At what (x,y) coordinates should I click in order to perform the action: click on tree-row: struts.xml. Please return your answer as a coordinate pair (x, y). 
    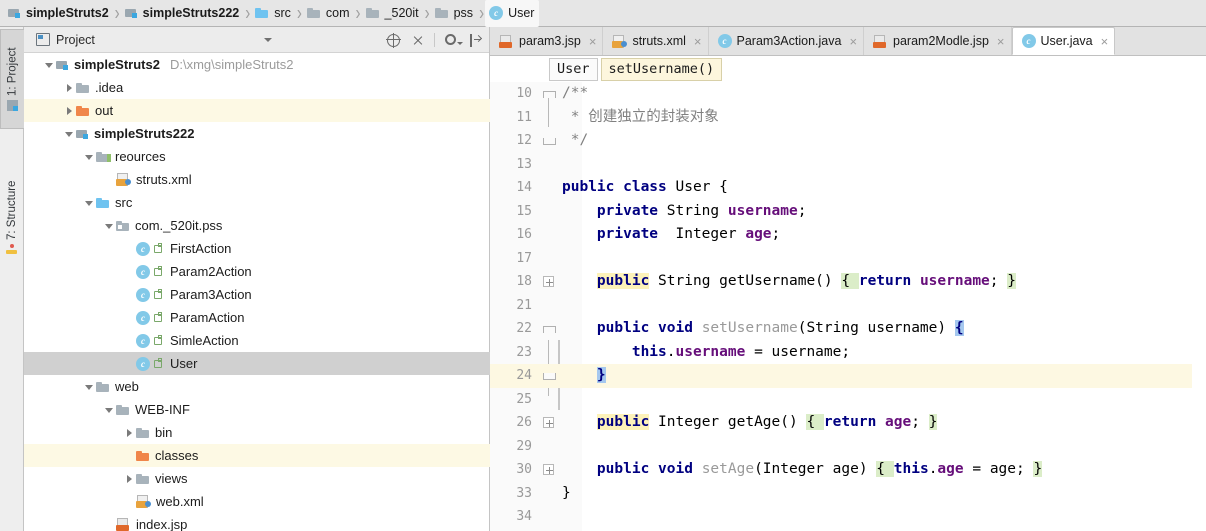
    Looking at the image, I should click on (257, 179).